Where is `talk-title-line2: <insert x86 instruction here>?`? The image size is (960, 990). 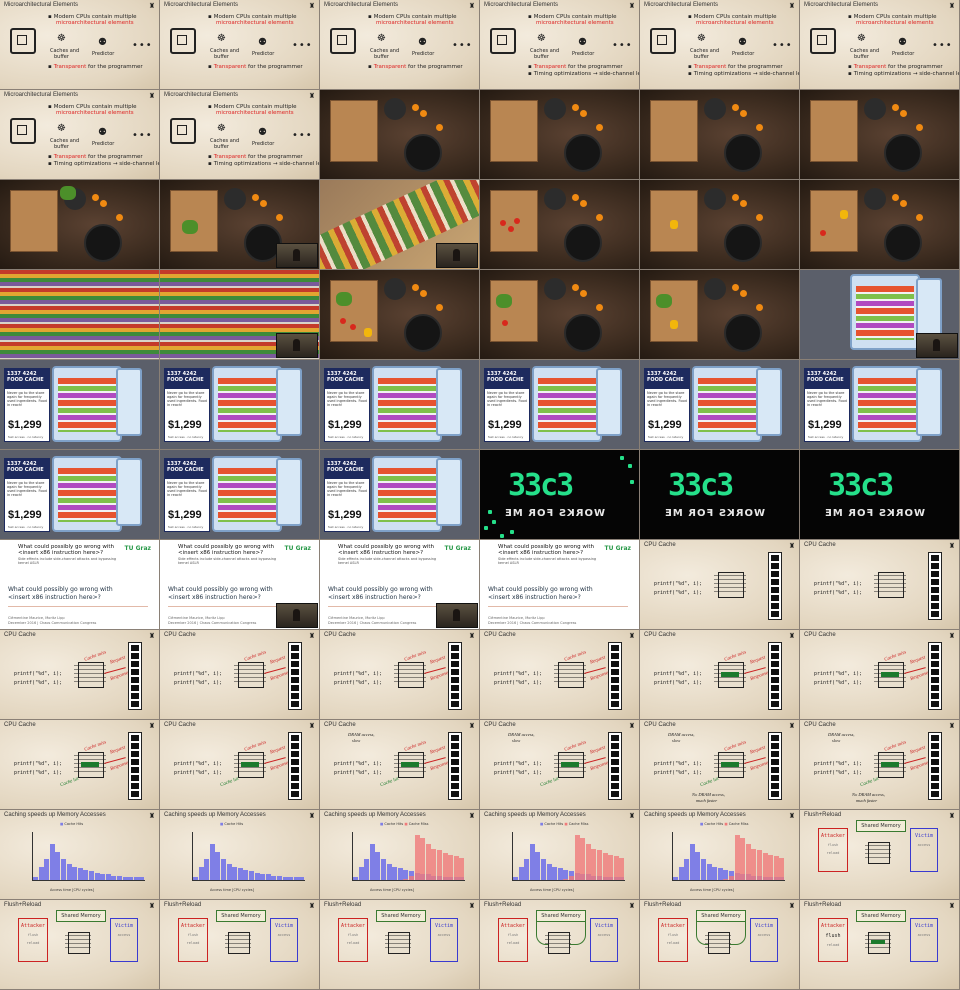
talk-title-line2: <insert x86 instruction here>? is located at coordinates (534, 597).